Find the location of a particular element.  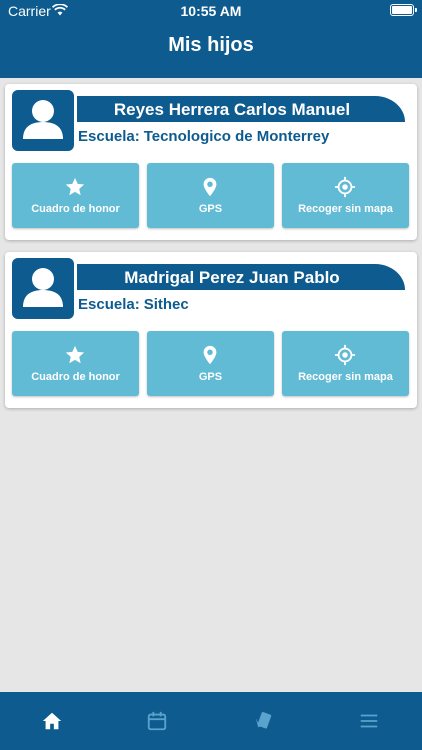

cards-icon is located at coordinates (263, 720).